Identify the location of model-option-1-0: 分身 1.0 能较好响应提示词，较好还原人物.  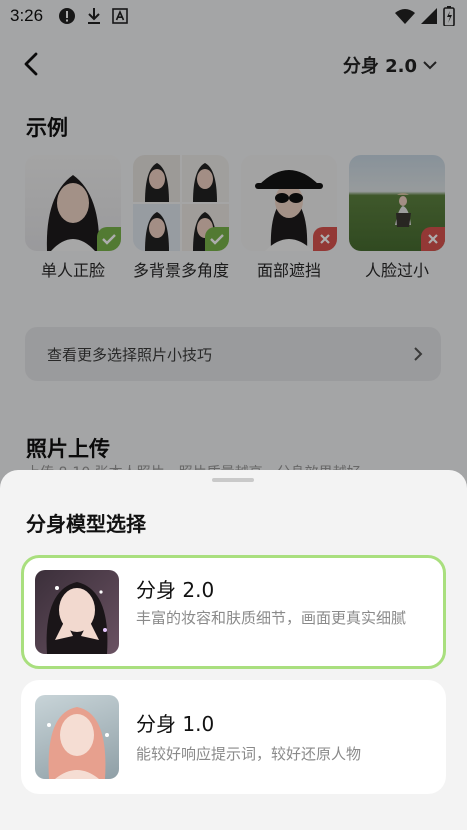
(233, 737).